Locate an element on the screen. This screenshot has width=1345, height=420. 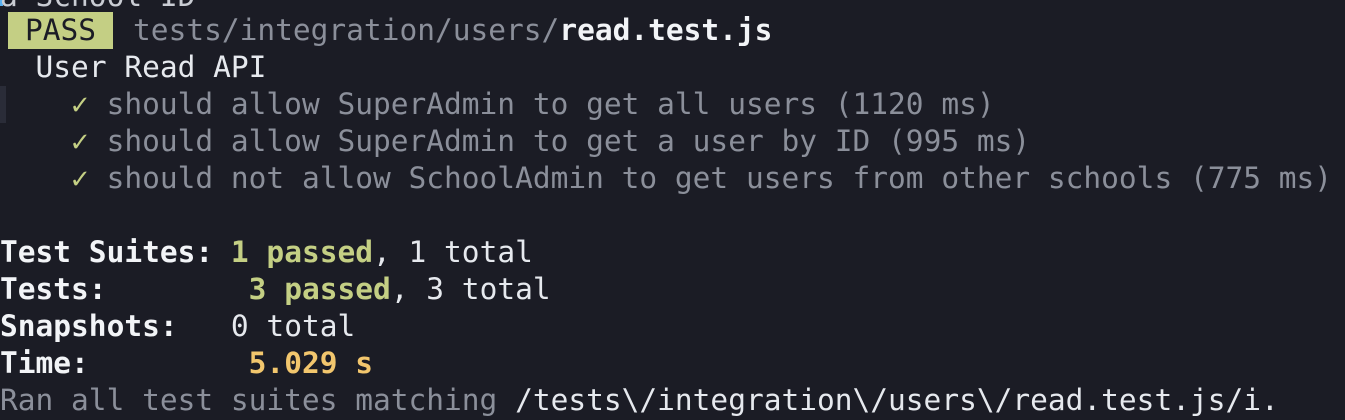
summary-snapshots: Snapshots: 0 total is located at coordinates (177, 326).